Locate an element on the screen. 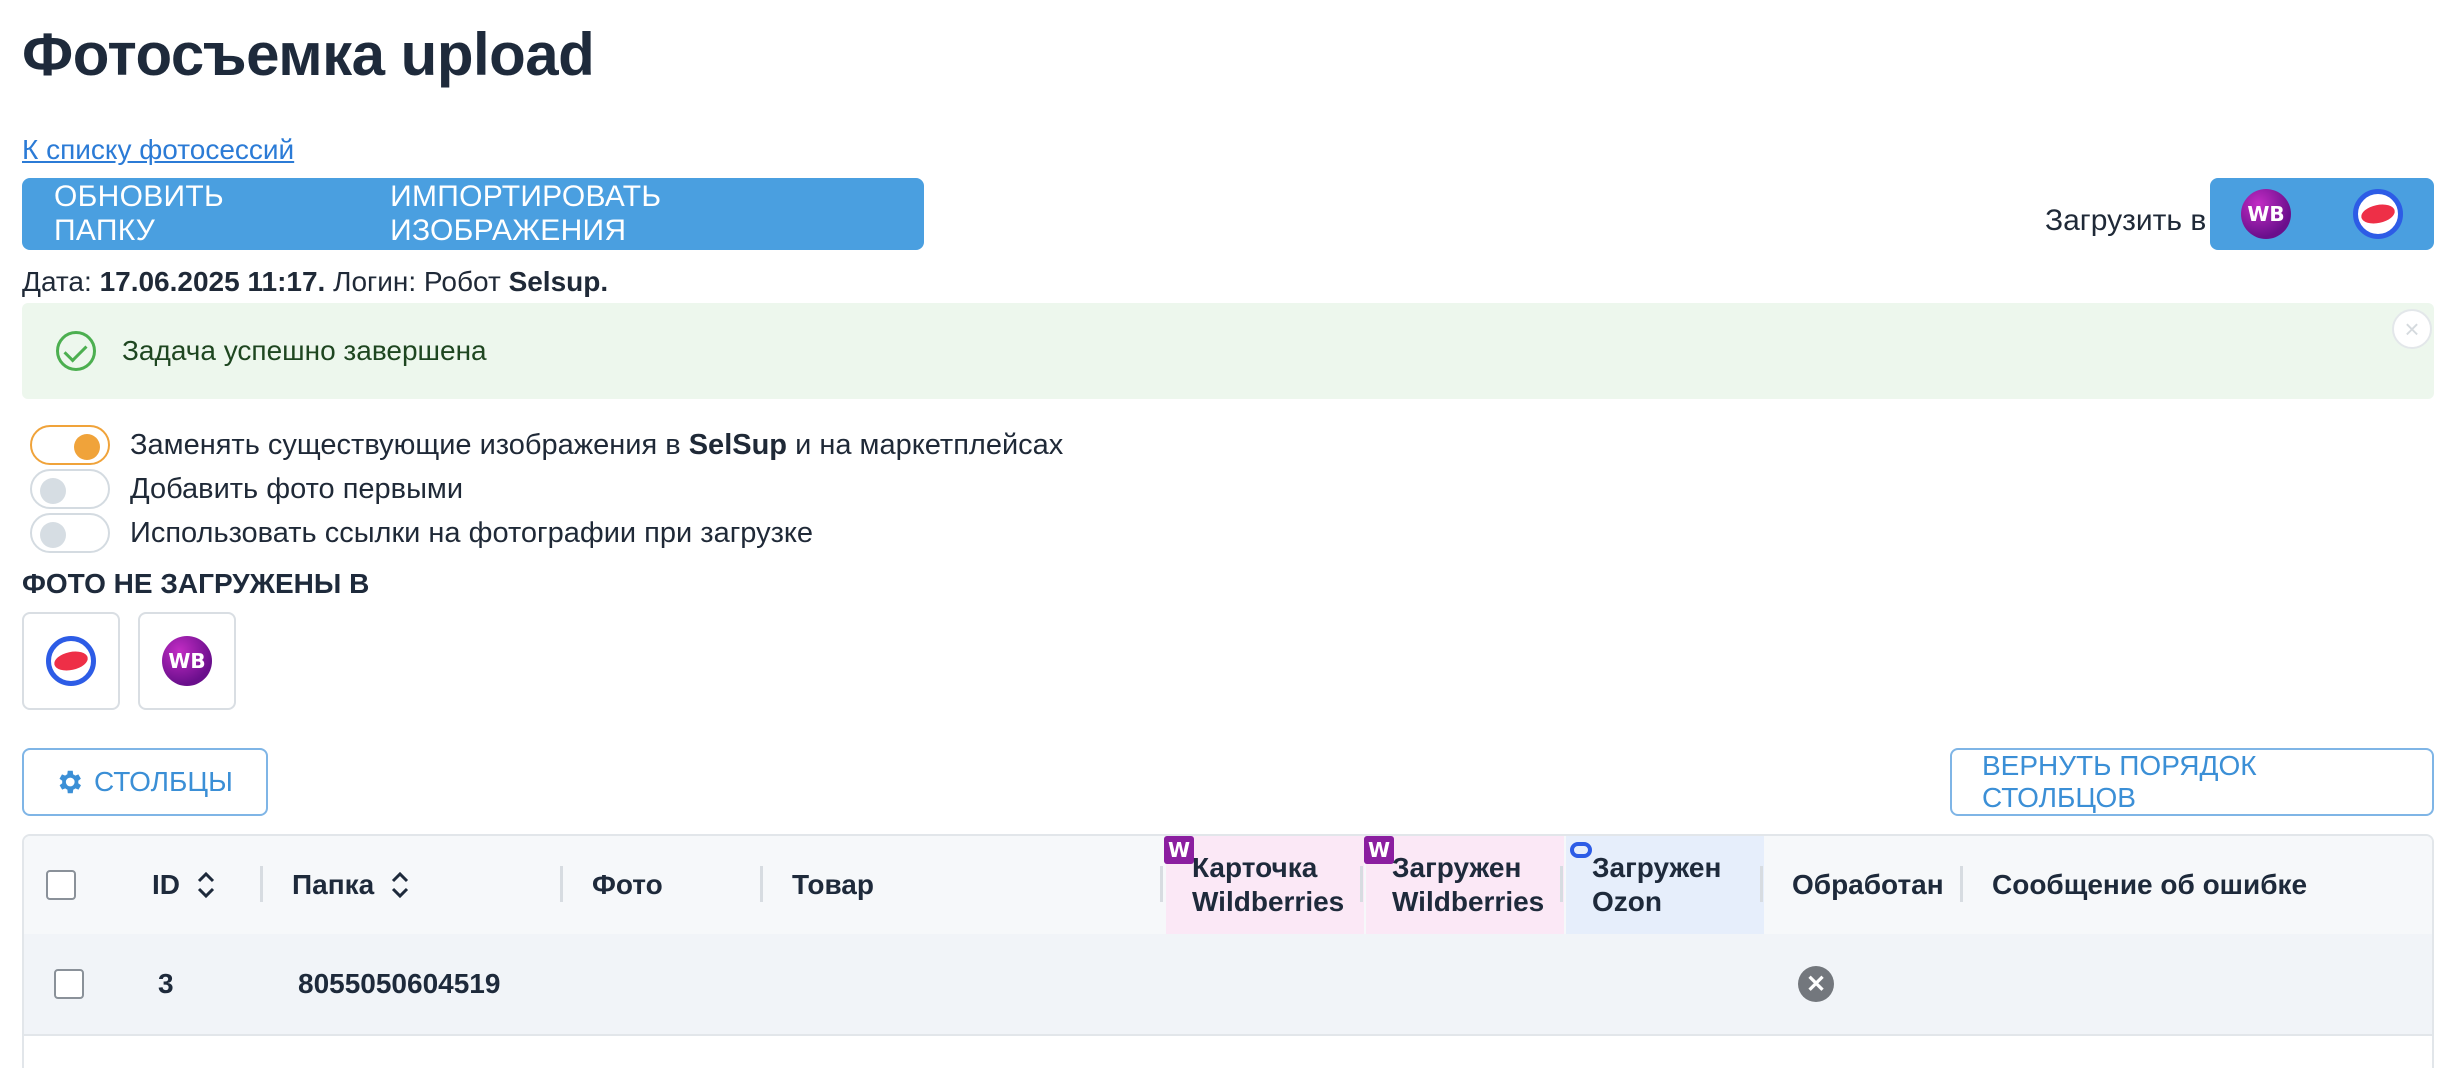 The image size is (2450, 1068). not-uploaded-wb-card: WB is located at coordinates (187, 661).